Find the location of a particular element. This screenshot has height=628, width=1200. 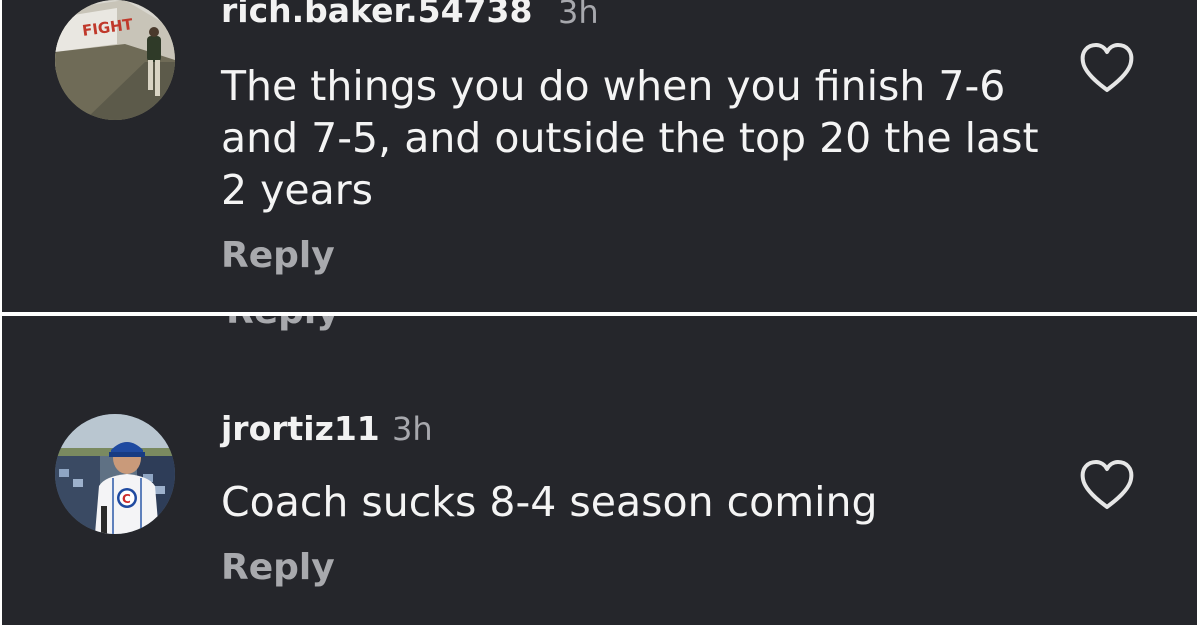

comment-username: jrortiz11 is located at coordinates (300, 428).